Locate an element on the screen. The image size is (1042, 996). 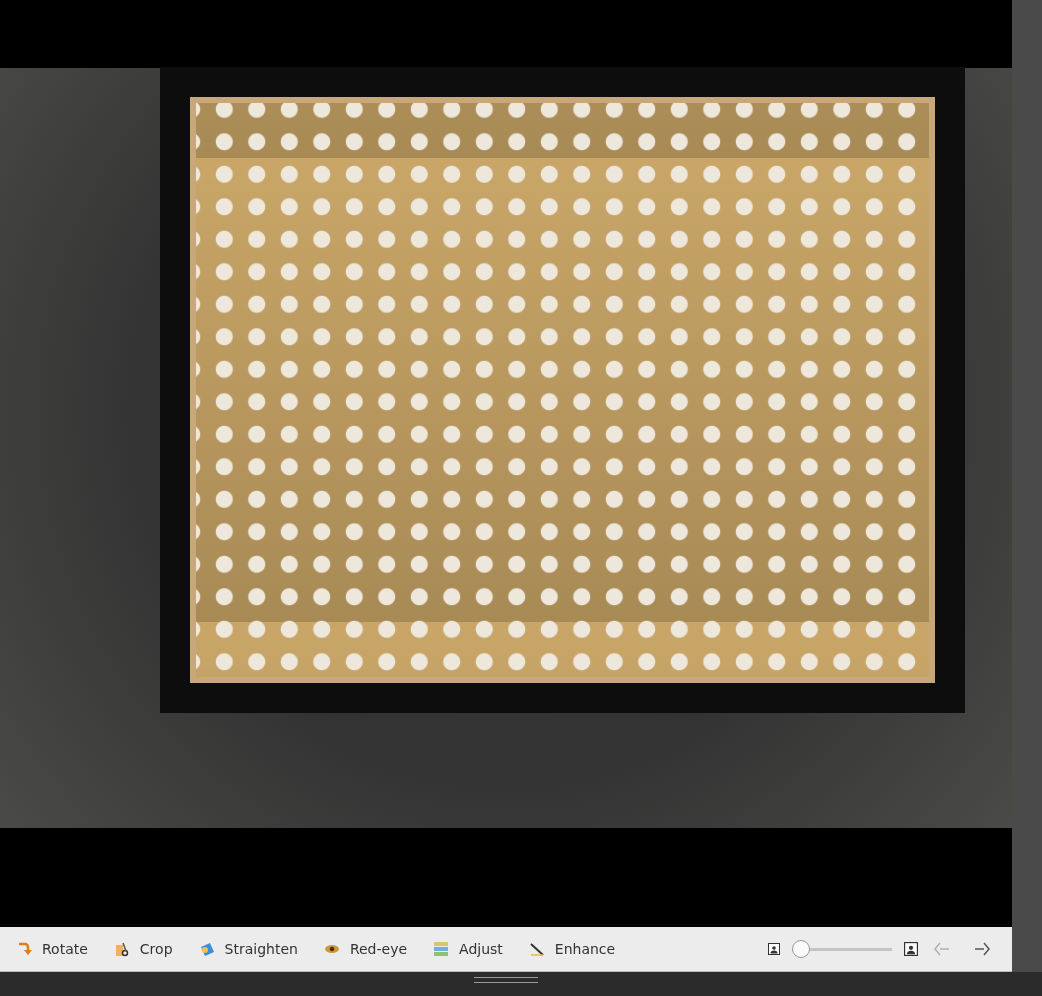
zoom-out-icon is located at coordinates (774, 949).